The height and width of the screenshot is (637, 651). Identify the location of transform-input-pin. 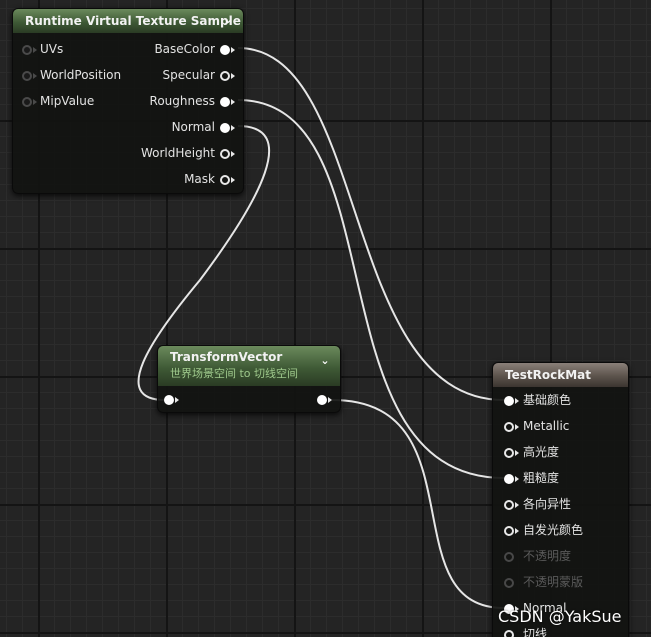
(169, 400).